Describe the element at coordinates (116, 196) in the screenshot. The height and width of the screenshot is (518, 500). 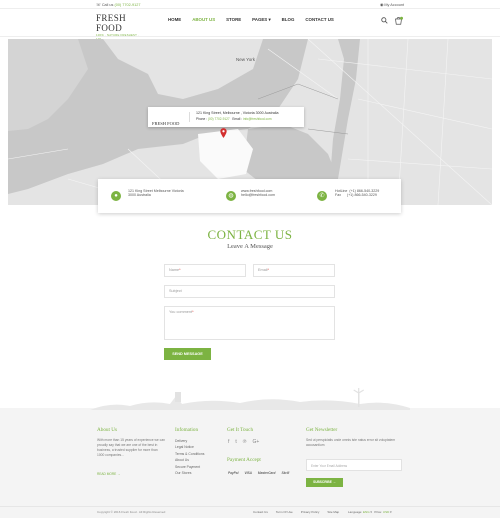
I see `location-icon: ●` at that location.